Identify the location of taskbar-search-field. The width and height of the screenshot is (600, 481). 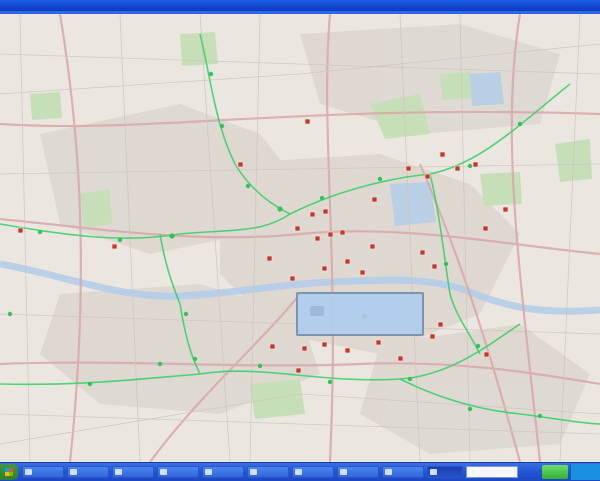
(492, 472).